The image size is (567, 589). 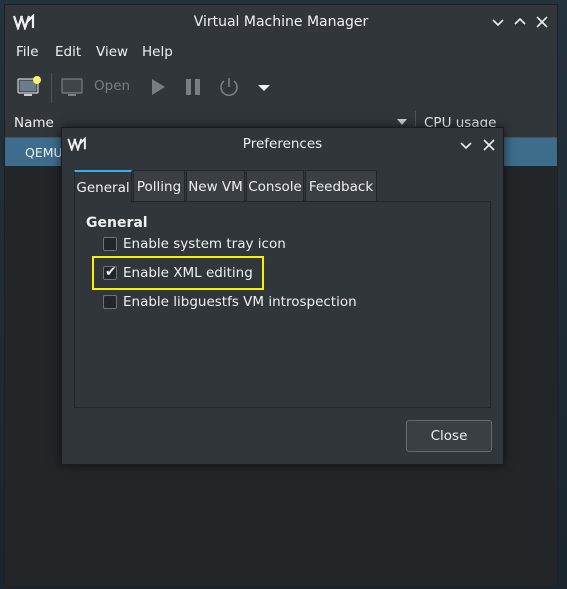 What do you see at coordinates (34, 123) in the screenshot?
I see `column-name-header: Name` at bounding box center [34, 123].